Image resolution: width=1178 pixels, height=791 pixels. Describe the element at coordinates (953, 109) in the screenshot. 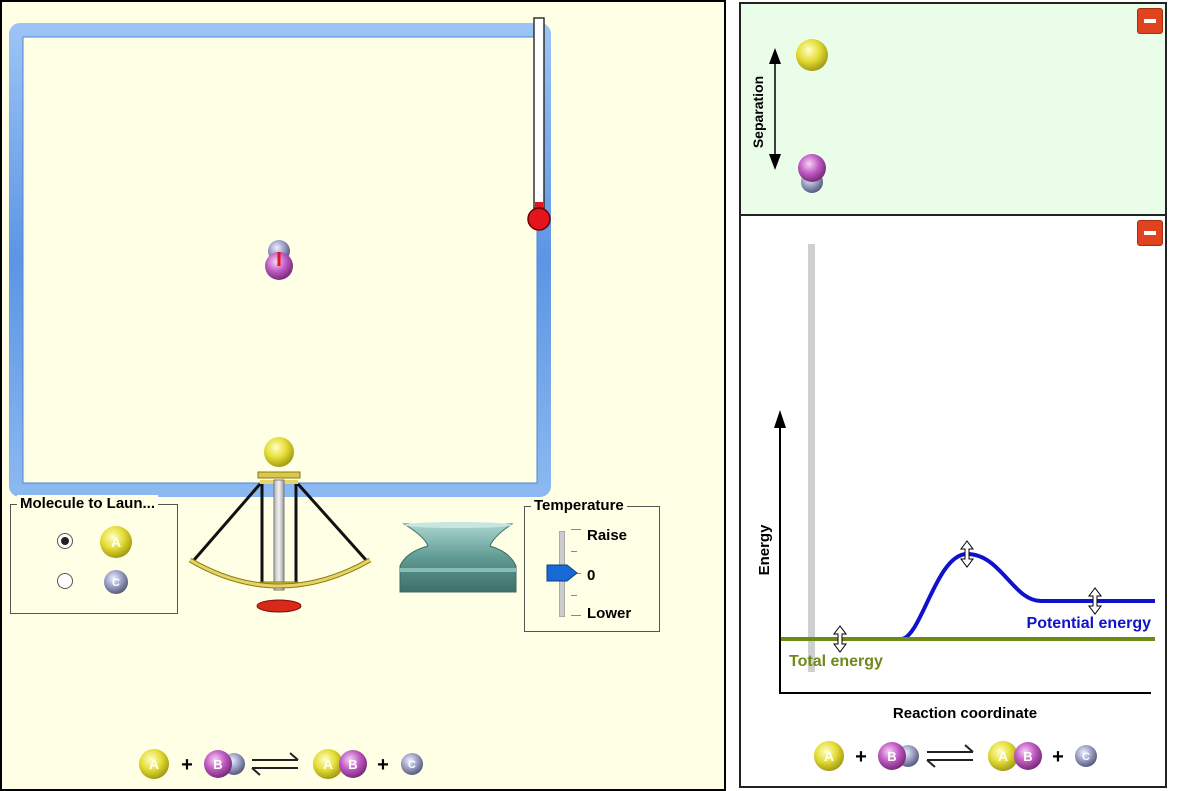

I see `separation-panel: Separation` at that location.